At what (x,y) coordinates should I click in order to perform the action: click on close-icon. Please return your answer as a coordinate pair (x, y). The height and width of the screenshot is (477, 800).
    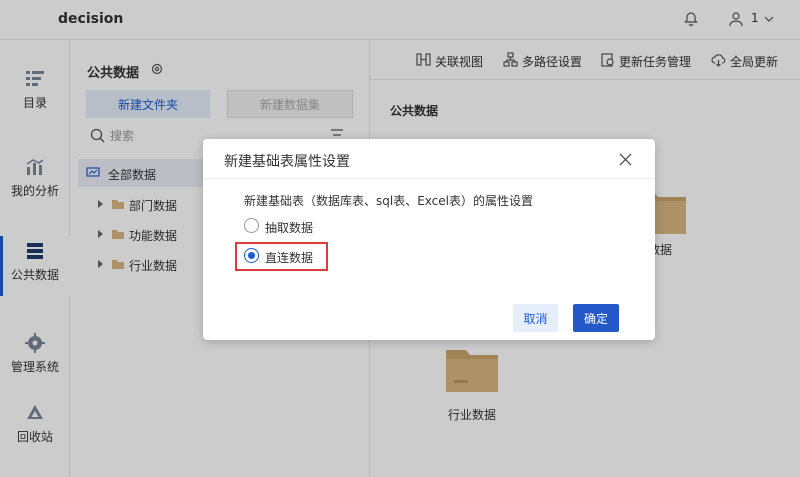
    Looking at the image, I should click on (625, 159).